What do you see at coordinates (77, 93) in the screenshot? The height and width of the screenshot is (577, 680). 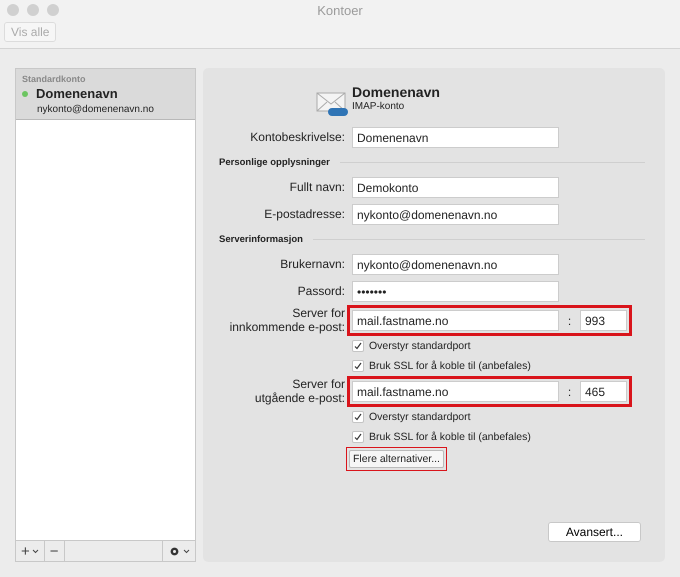 I see `account-name: Domenenavn` at bounding box center [77, 93].